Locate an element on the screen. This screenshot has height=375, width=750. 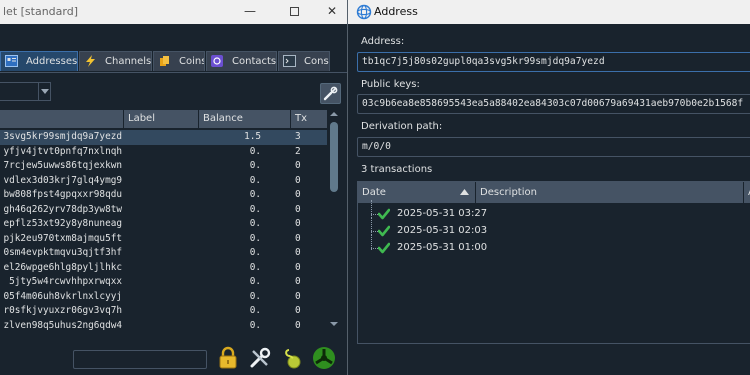
console-icon is located at coordinates (289, 61).